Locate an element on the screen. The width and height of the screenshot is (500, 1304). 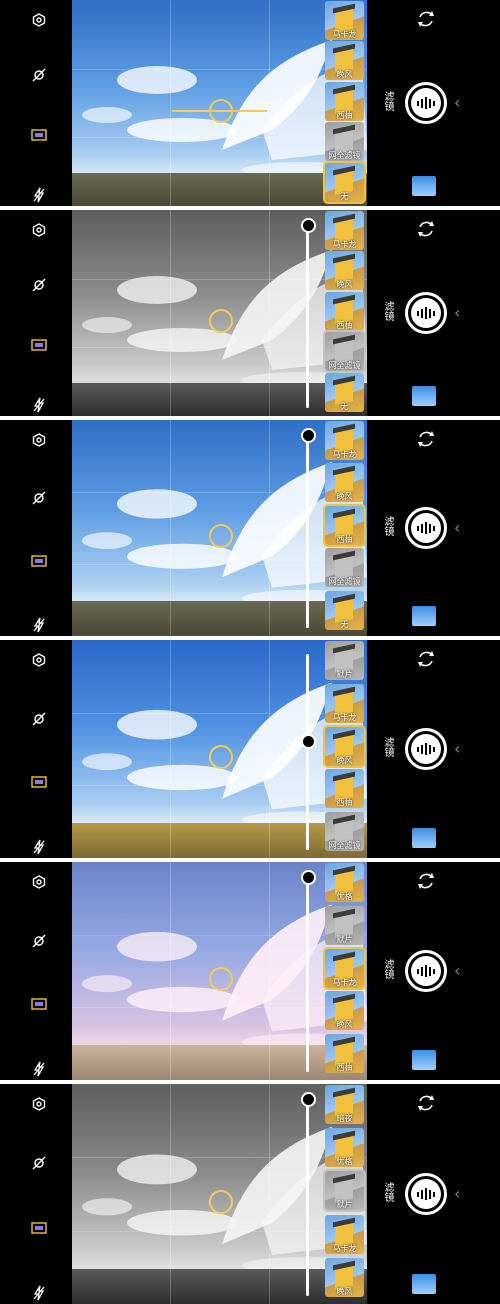
filter-thumbnail: 暗夜 is located at coordinates (344, 1104).